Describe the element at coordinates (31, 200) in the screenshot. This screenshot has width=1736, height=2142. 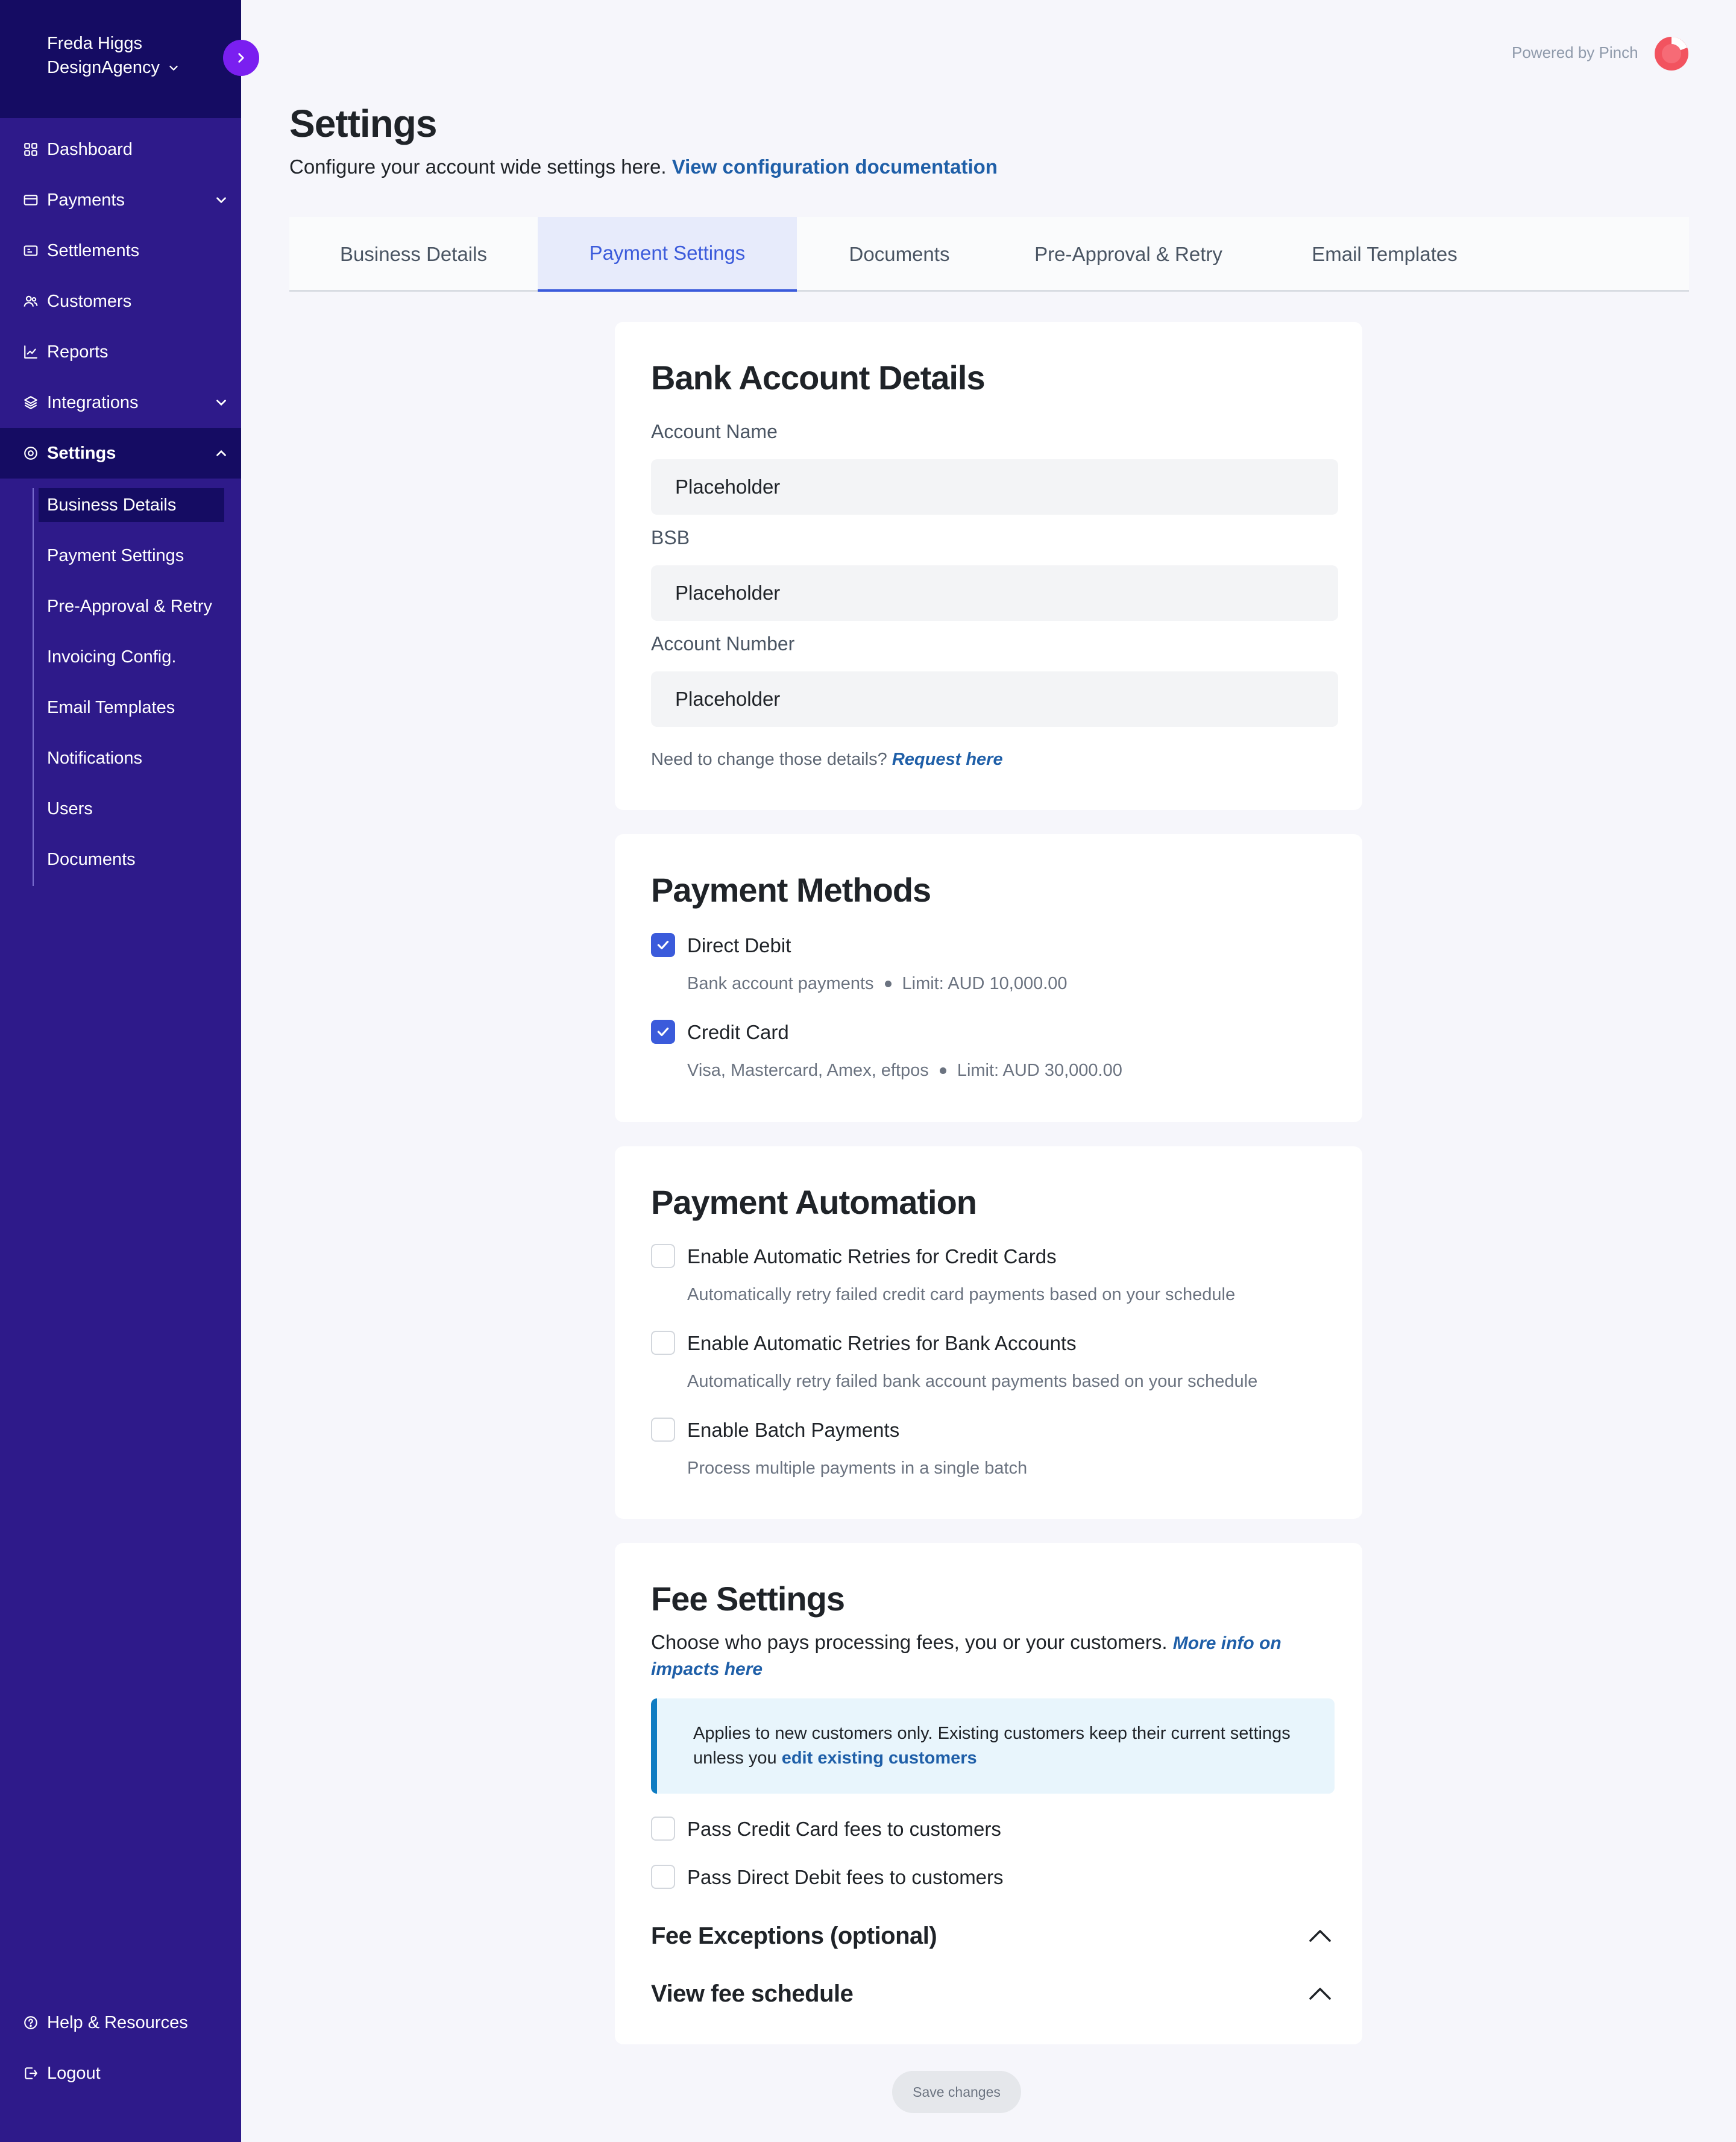
I see `card-icon` at that location.